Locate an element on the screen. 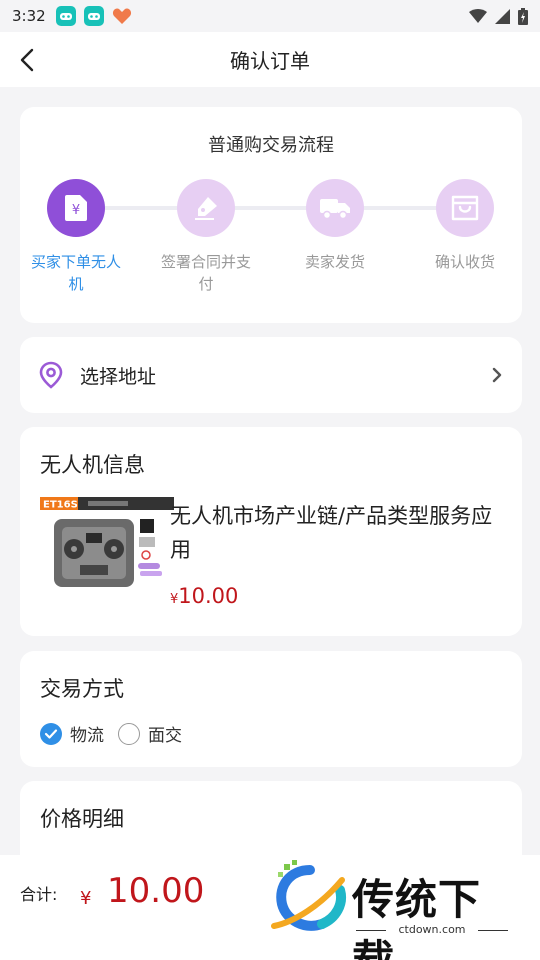 This screenshot has height=960, width=540. battery-icon is located at coordinates (523, 16).